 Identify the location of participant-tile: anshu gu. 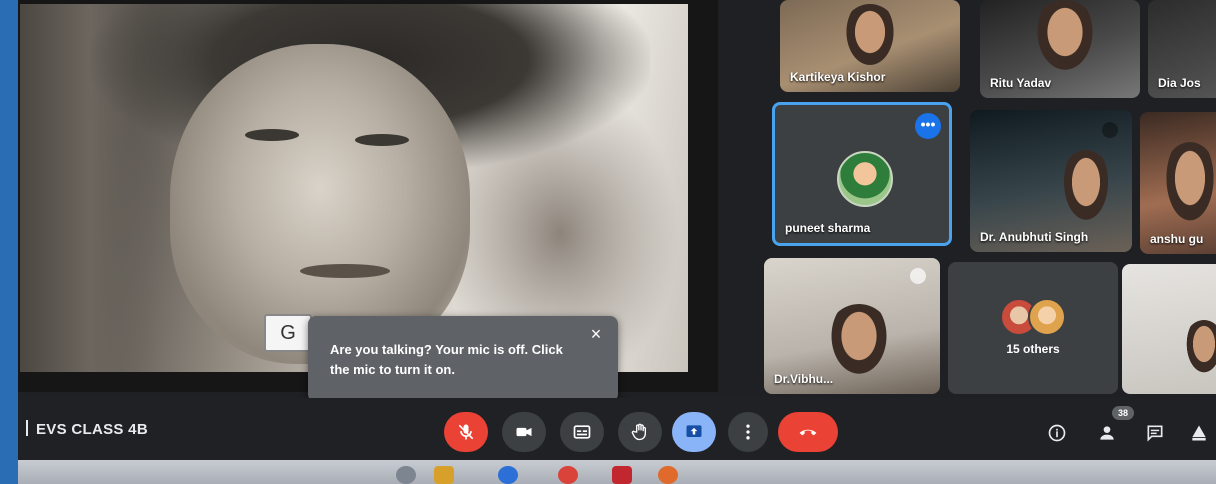
(1178, 183).